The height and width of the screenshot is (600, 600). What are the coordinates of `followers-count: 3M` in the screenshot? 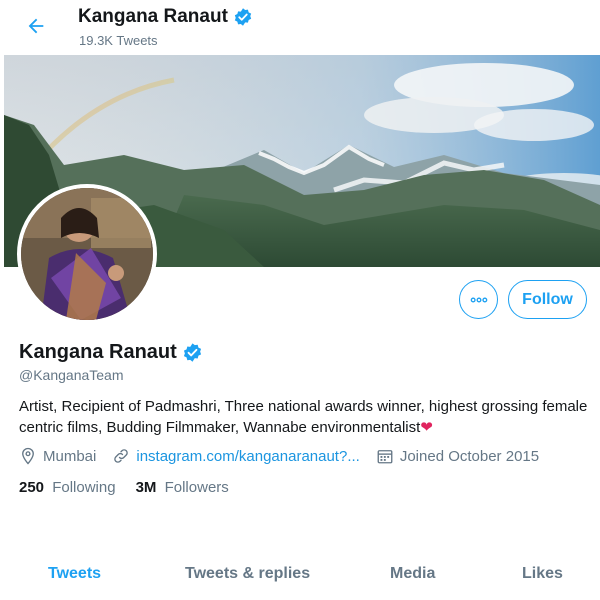 It's located at (146, 487).